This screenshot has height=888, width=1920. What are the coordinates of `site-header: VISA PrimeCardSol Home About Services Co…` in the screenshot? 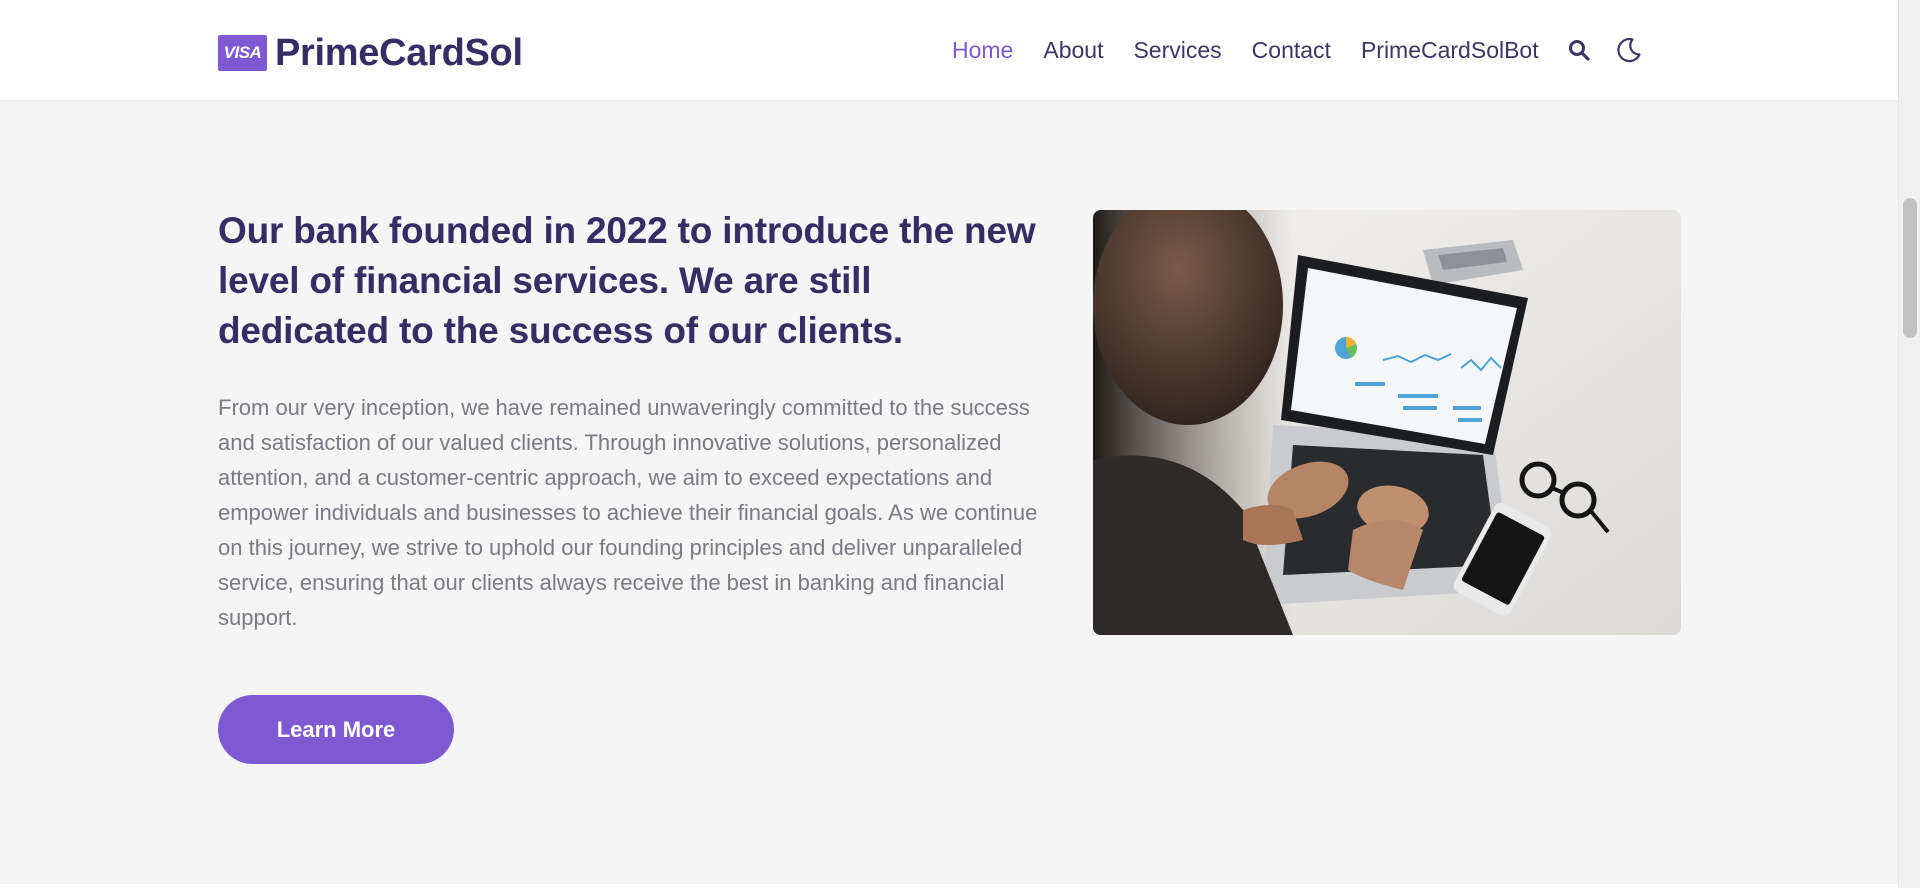 It's located at (949, 50).